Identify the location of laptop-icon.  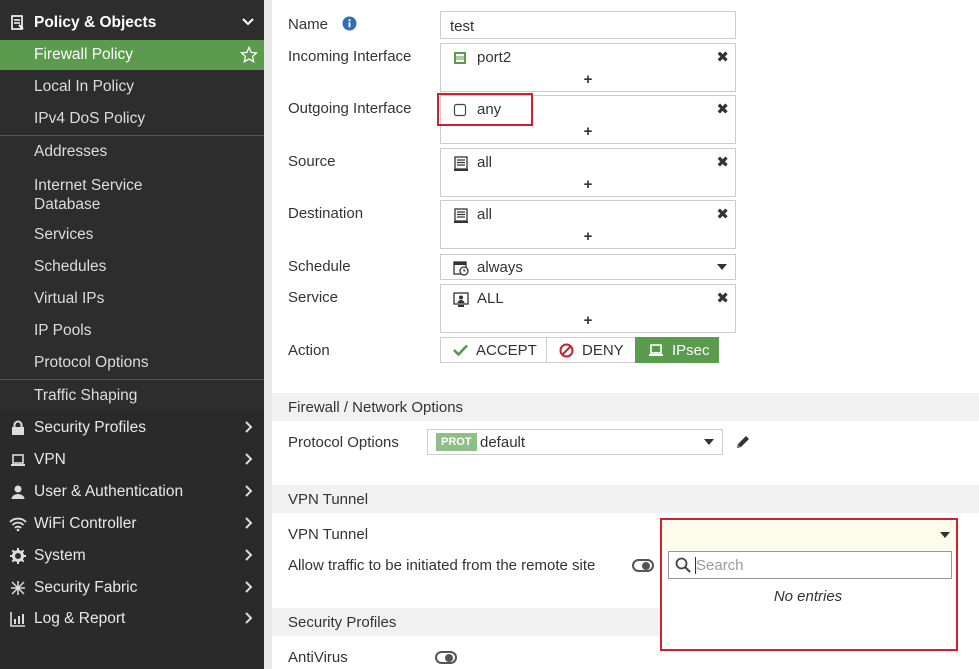
(656, 350).